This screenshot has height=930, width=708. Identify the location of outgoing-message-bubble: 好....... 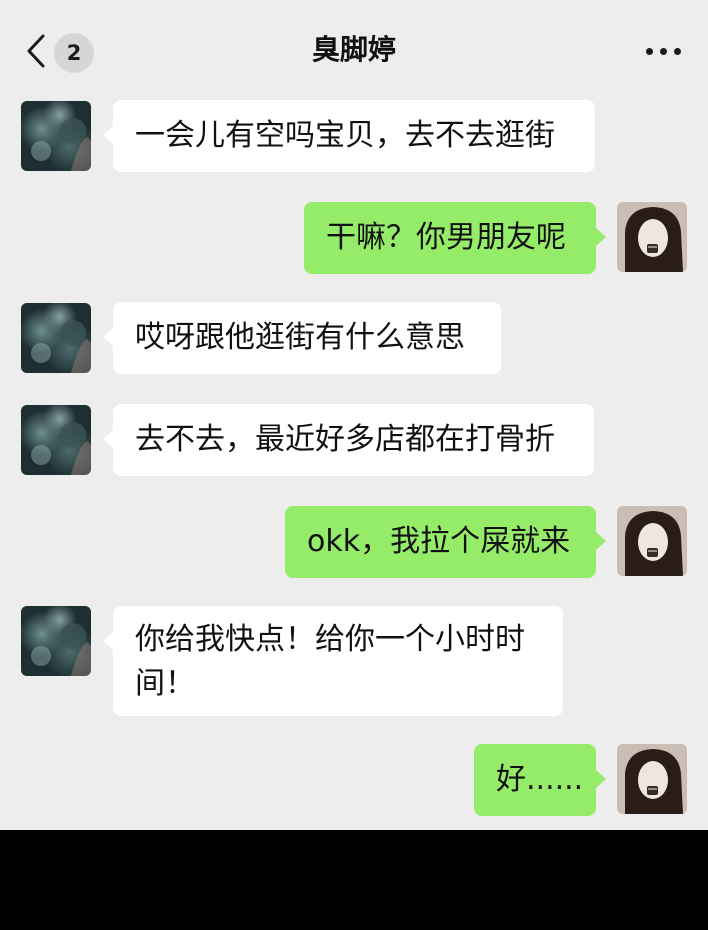
(540, 780).